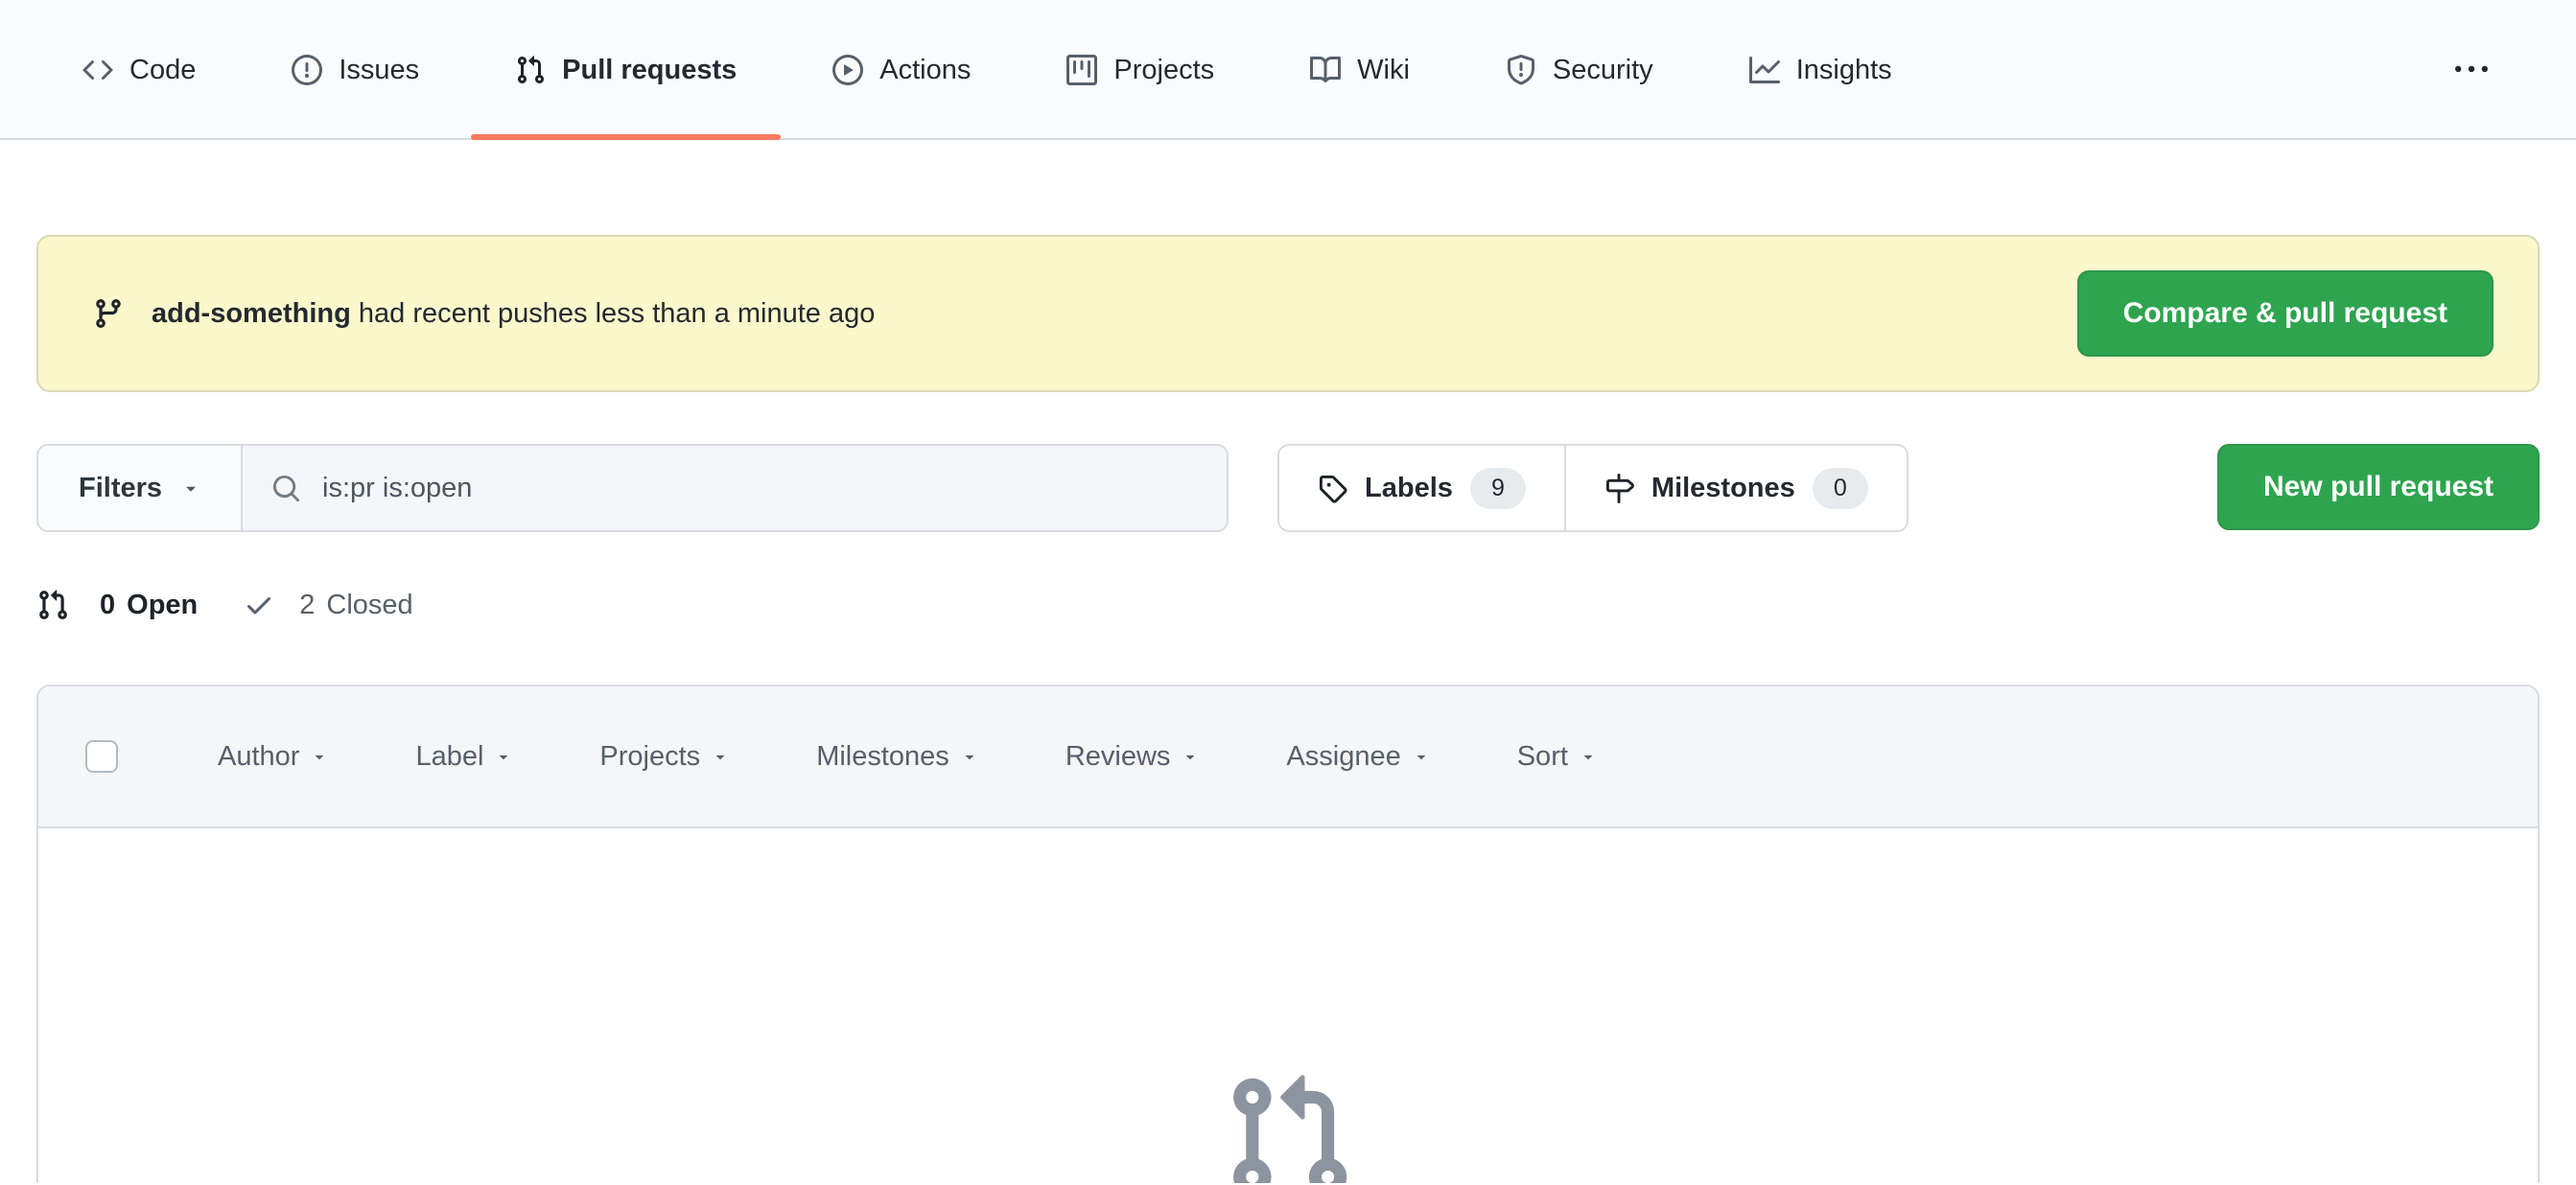 This screenshot has height=1185, width=2576. Describe the element at coordinates (626, 137) in the screenshot. I see `active-tab-underline` at that location.